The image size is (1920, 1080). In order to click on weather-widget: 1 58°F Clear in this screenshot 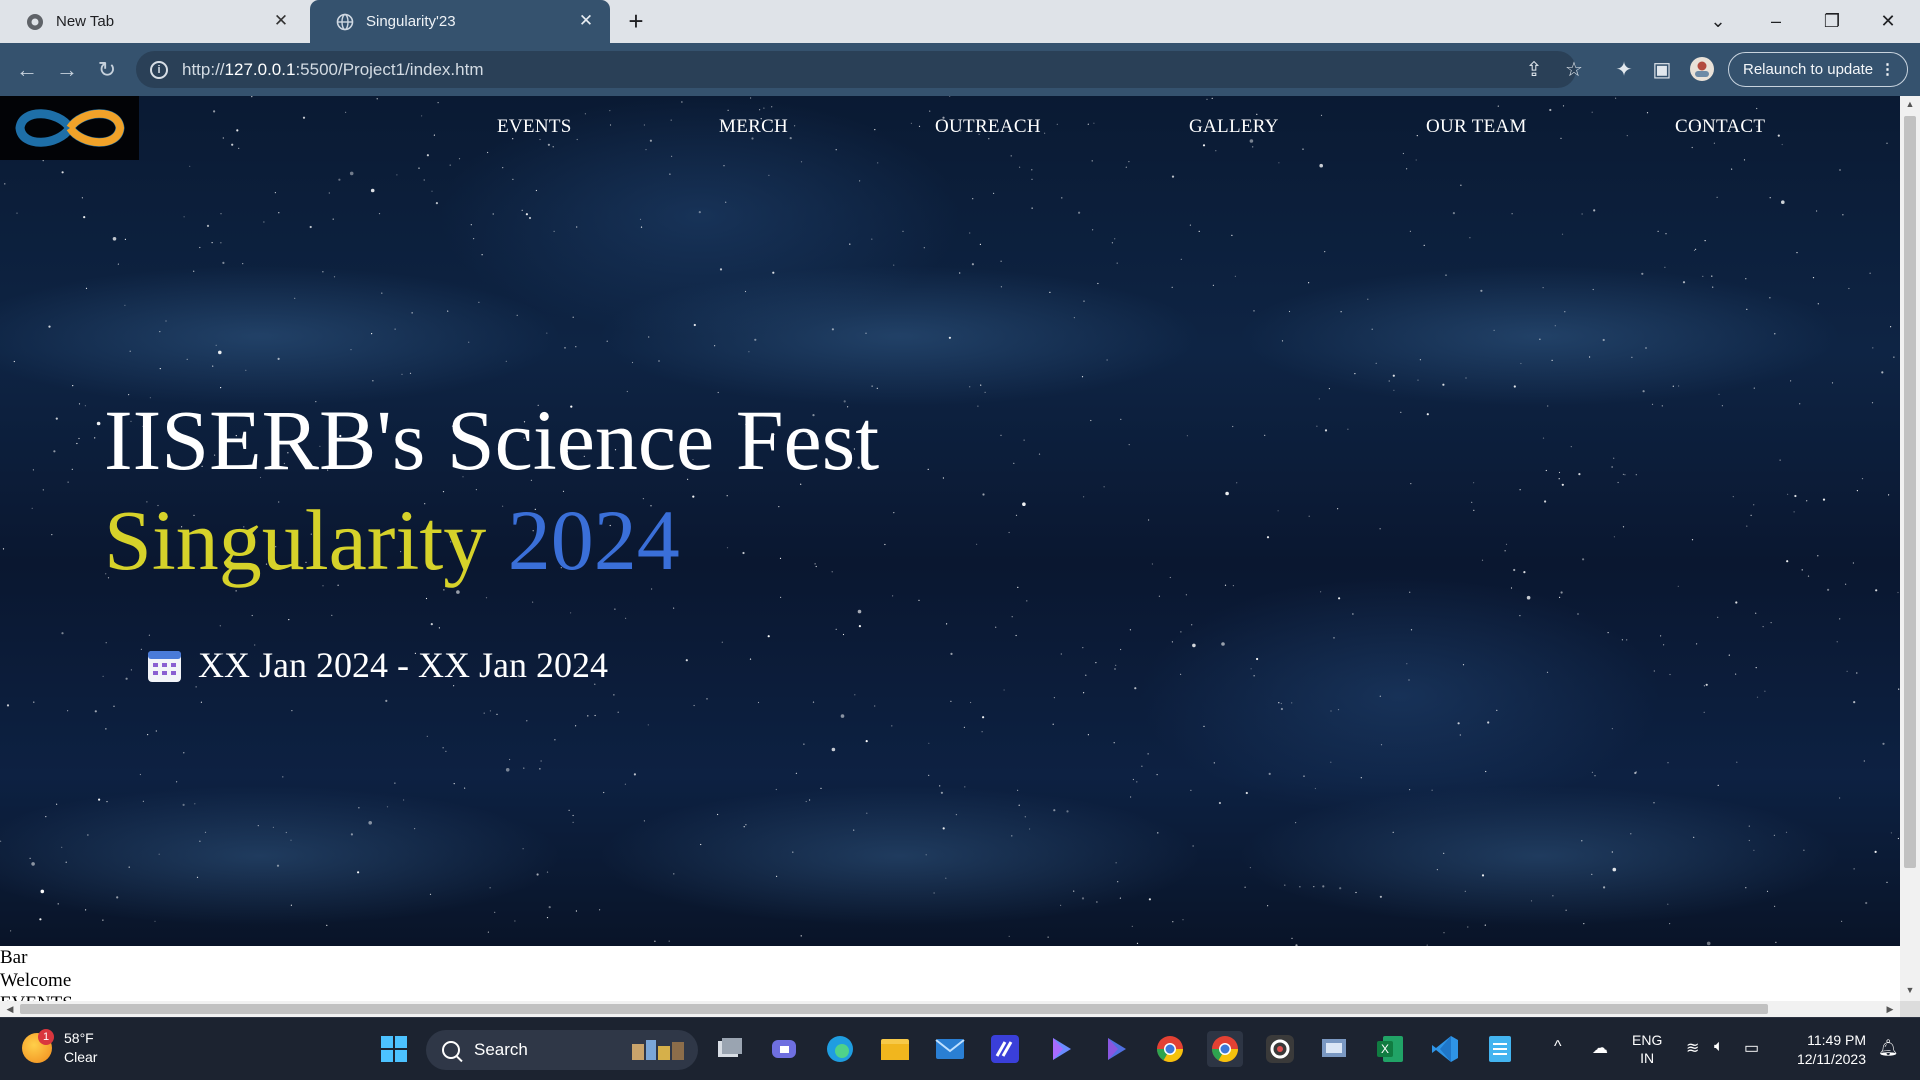, I will do `click(59, 1048)`.